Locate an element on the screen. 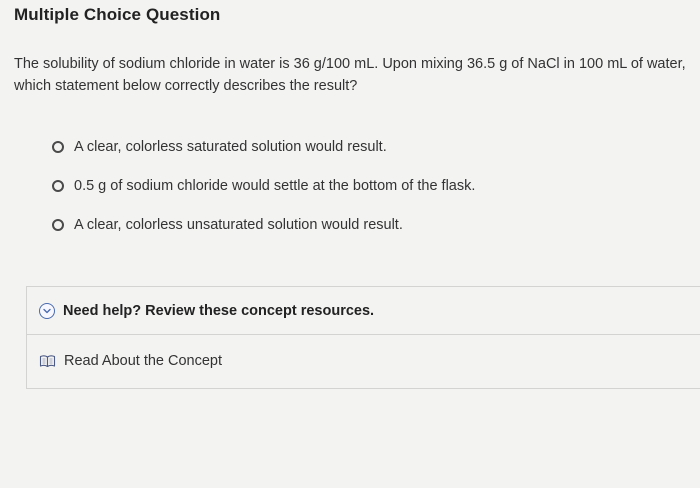  resource-link-label: Read About the Concept is located at coordinates (143, 361).